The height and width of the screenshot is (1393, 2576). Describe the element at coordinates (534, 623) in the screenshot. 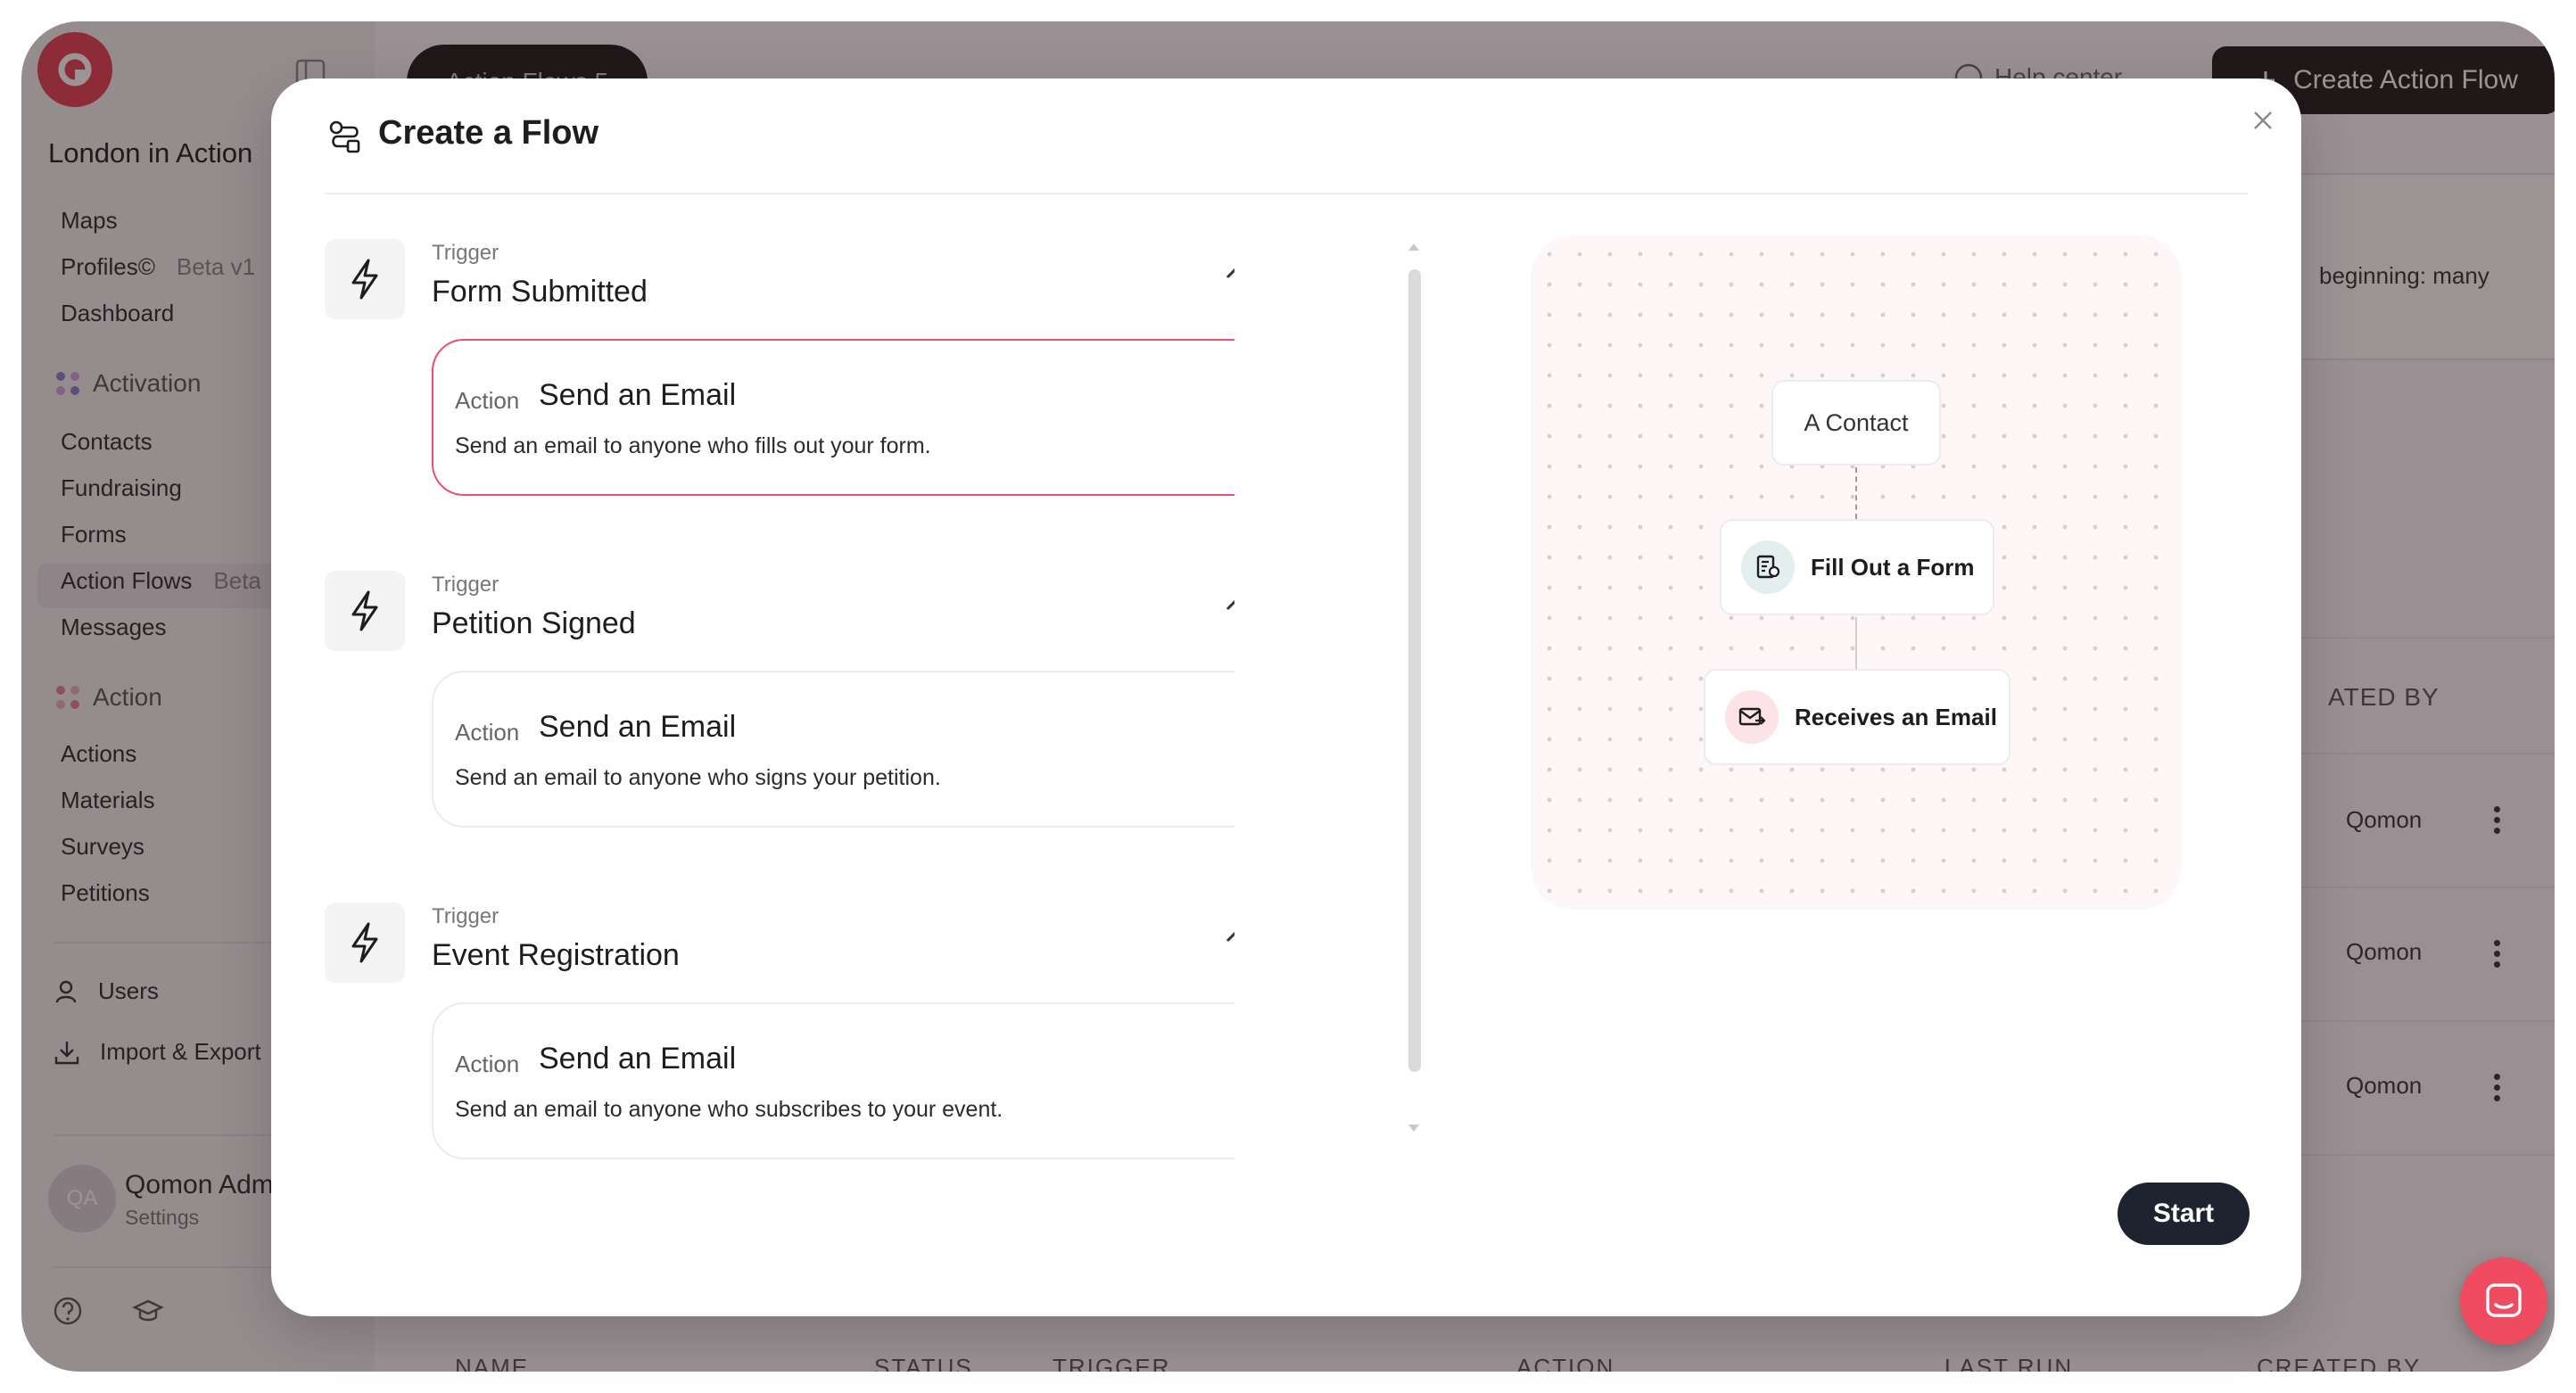

I see `trigger-title: Petition Signed` at that location.